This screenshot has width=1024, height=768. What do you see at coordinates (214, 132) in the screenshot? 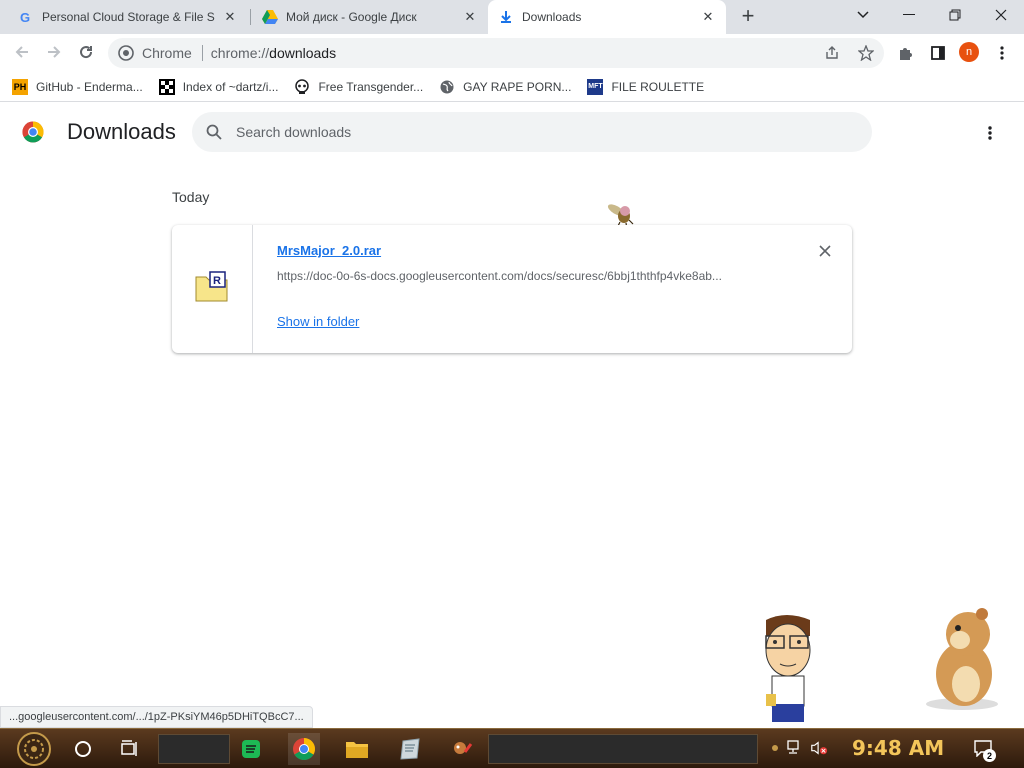
I see `search-icon` at bounding box center [214, 132].